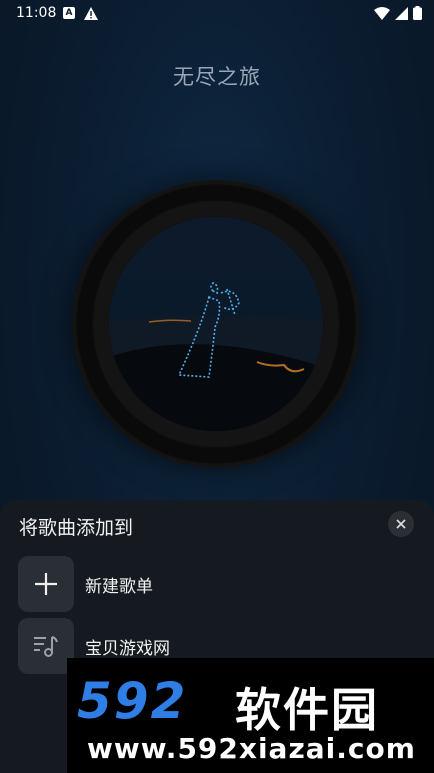 The height and width of the screenshot is (773, 434). What do you see at coordinates (132, 701) in the screenshot?
I see `watermark-number: 592` at bounding box center [132, 701].